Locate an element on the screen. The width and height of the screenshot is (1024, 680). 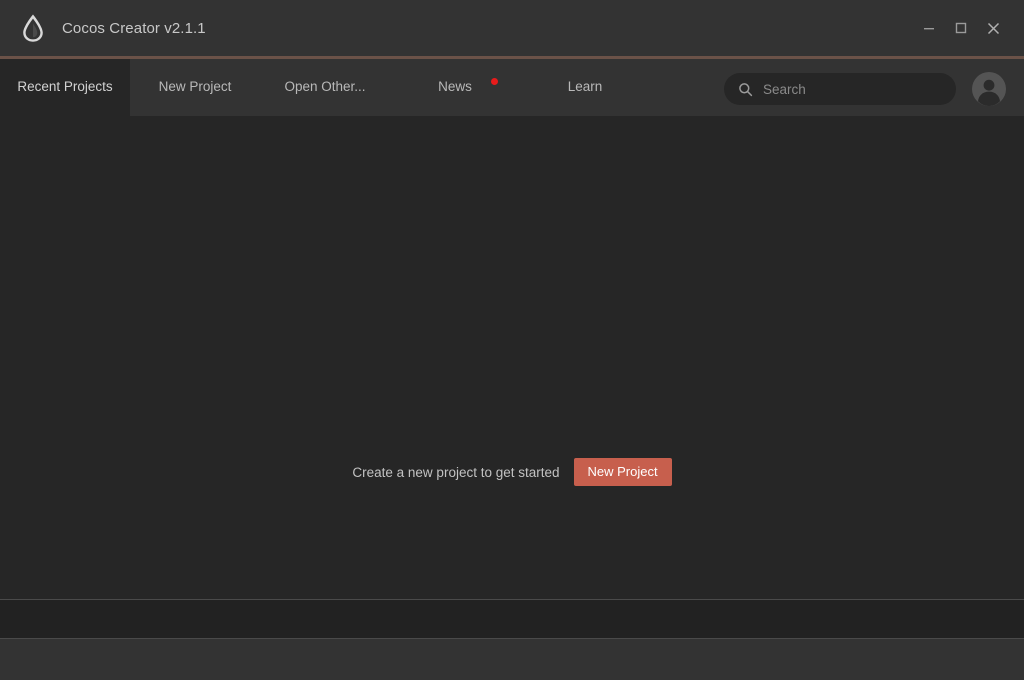
minimize-icon is located at coordinates (929, 28).